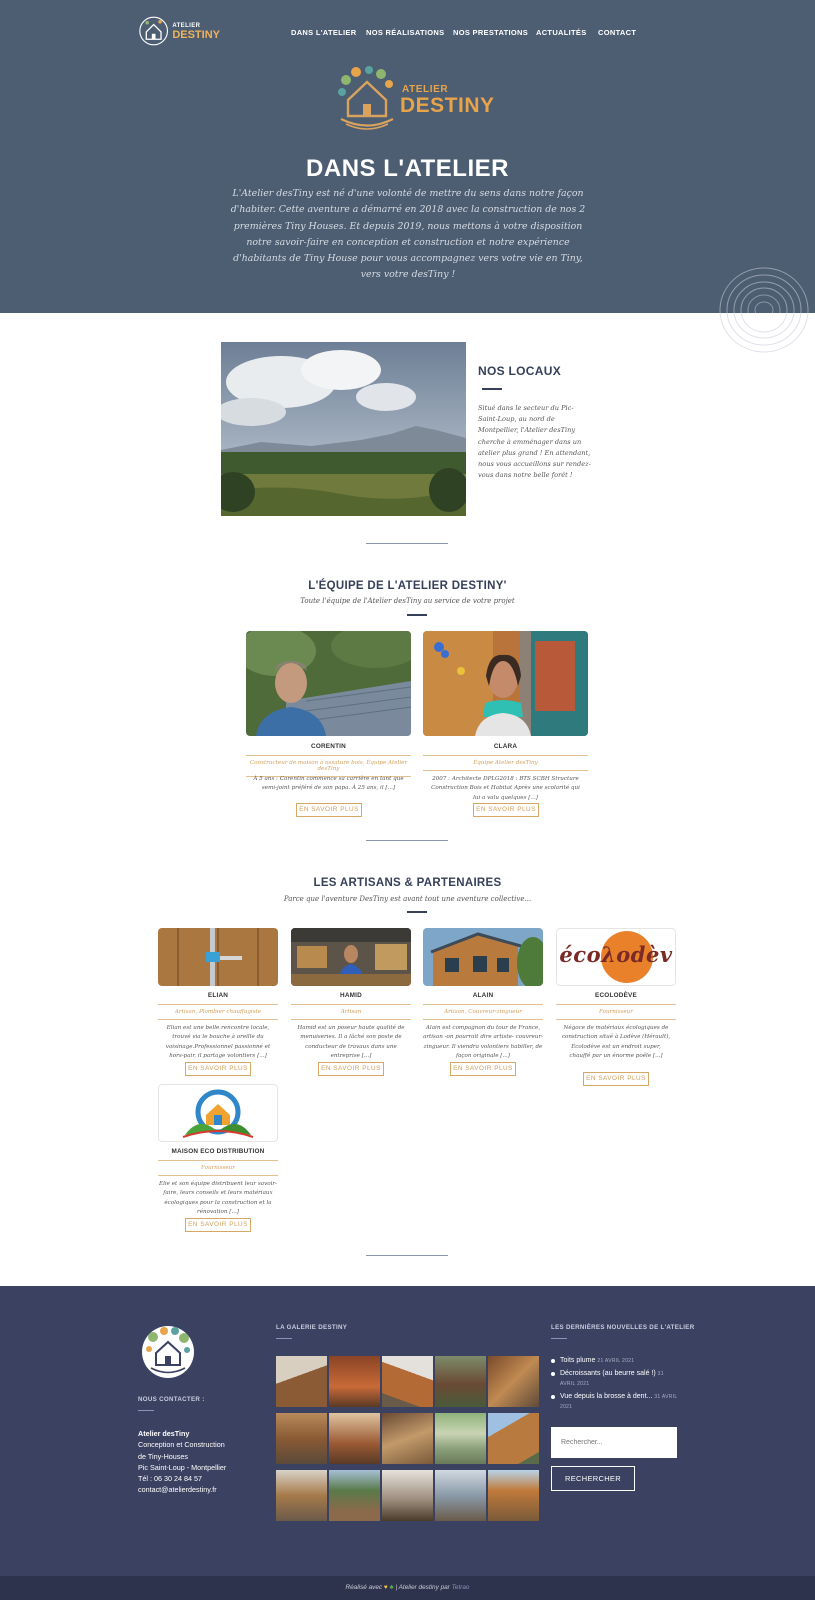 Image resolution: width=815 pixels, height=1600 pixels. What do you see at coordinates (422, 1587) in the screenshot?
I see `credits-suffix: | Atelier destiny par` at bounding box center [422, 1587].